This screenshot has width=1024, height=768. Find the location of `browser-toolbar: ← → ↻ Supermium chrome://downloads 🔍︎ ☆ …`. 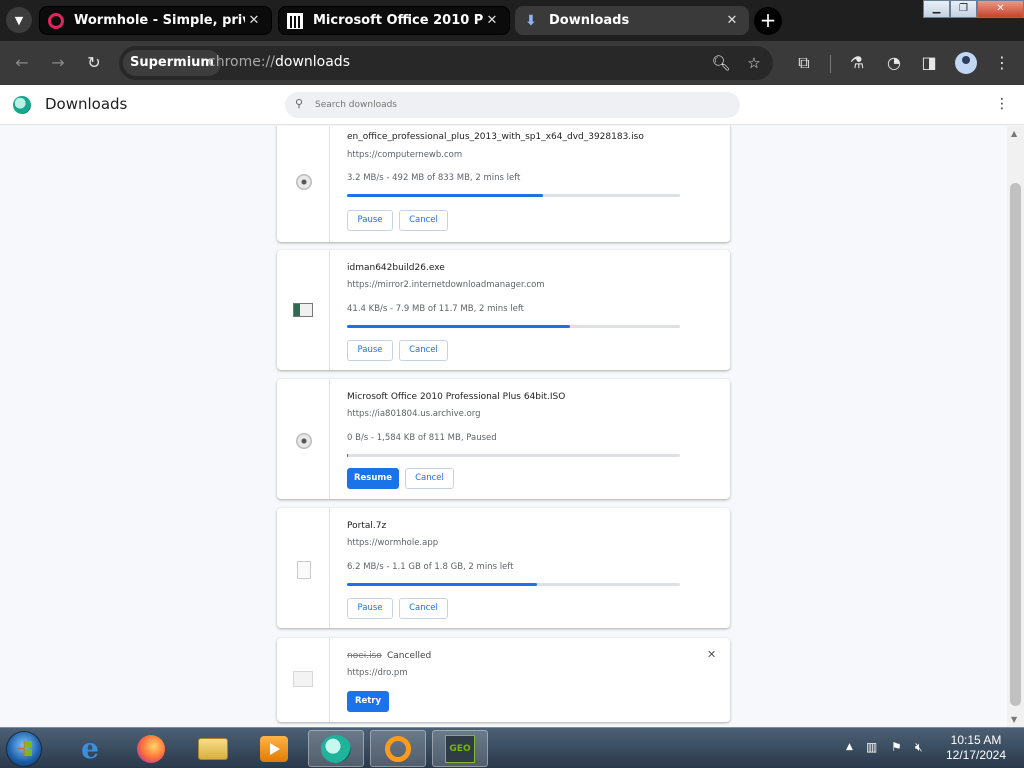

browser-toolbar: ← → ↻ Supermium chrome://downloads 🔍︎ ☆ … is located at coordinates (512, 63).